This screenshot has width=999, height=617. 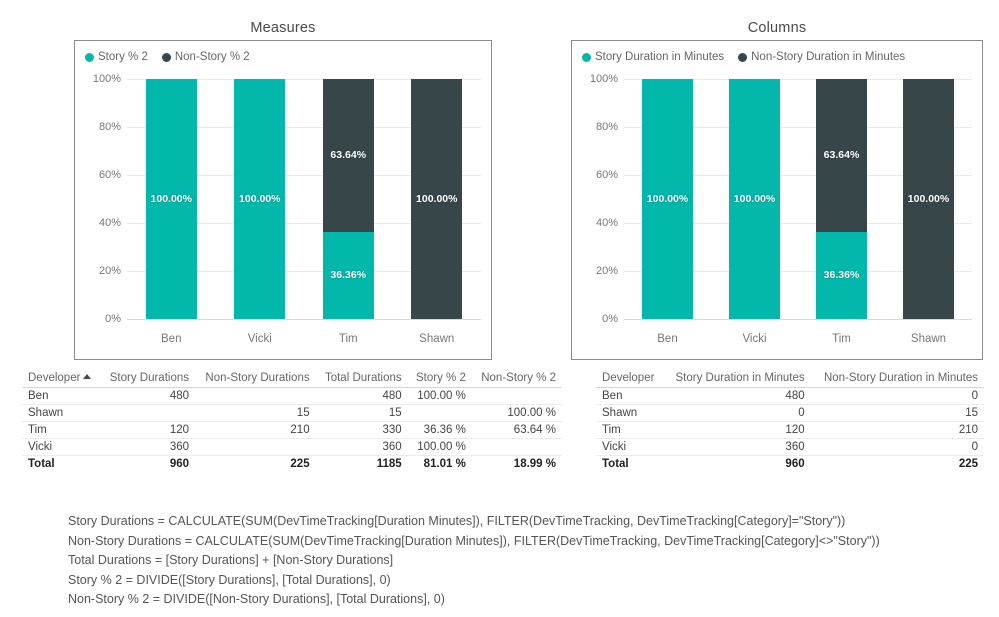 I want to click on table-cell: 480, so click(x=737, y=396).